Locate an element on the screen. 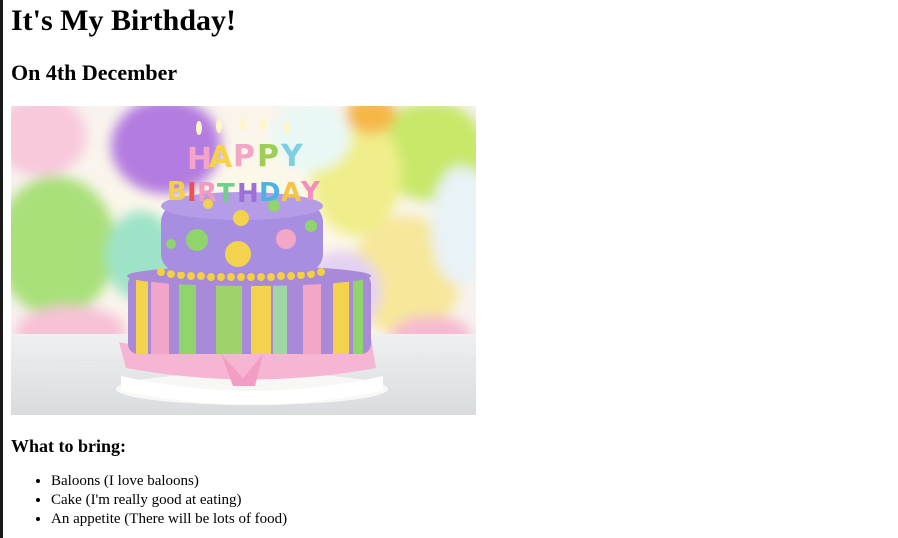 This screenshot has height=538, width=898. svg-text: D is located at coordinates (270, 193).